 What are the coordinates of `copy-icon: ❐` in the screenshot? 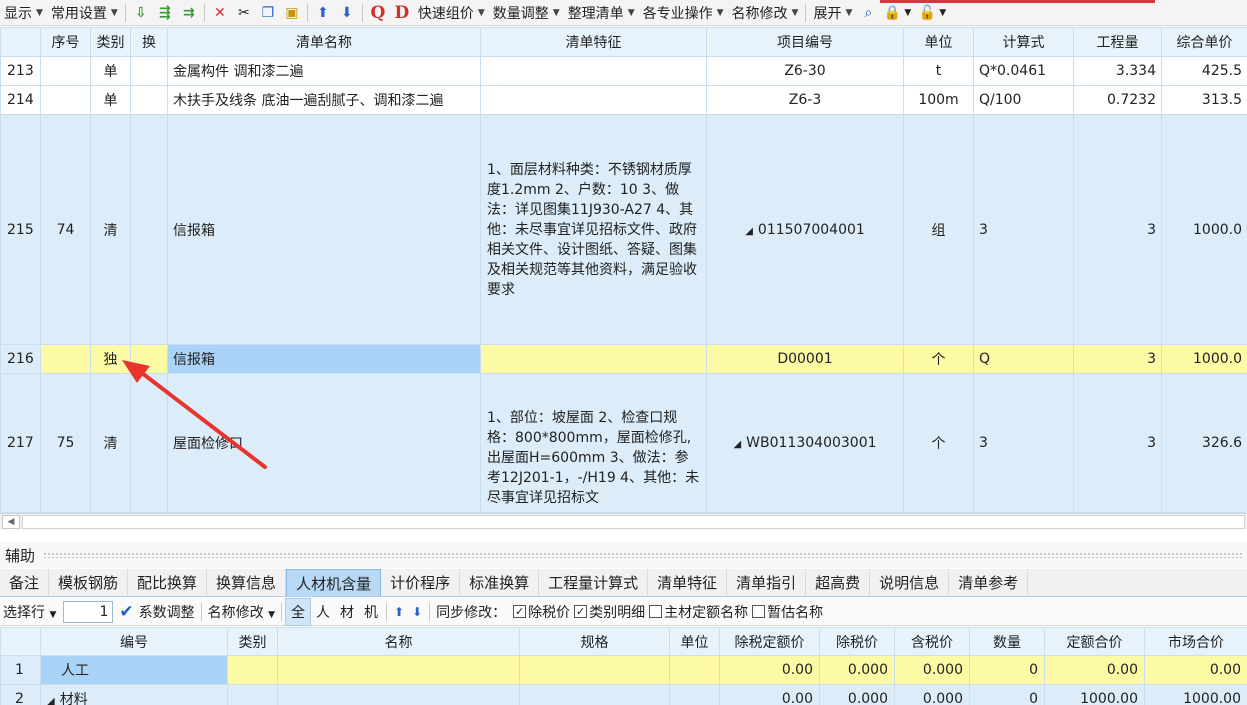 It's located at (268, 13).